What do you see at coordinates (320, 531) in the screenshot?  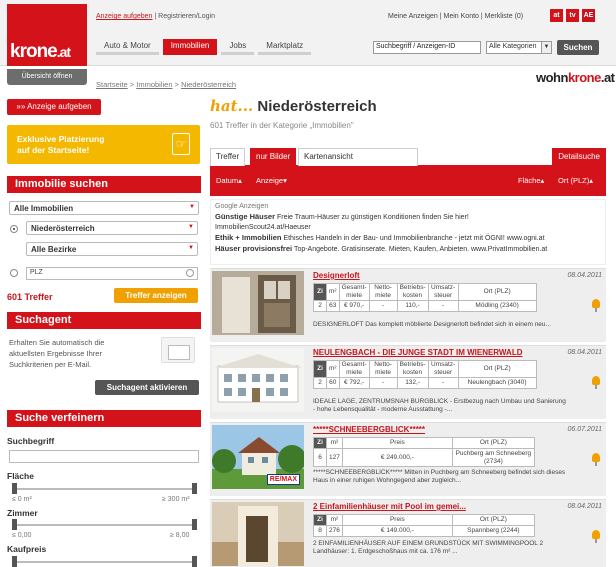 I see `rooms-value: 8` at bounding box center [320, 531].